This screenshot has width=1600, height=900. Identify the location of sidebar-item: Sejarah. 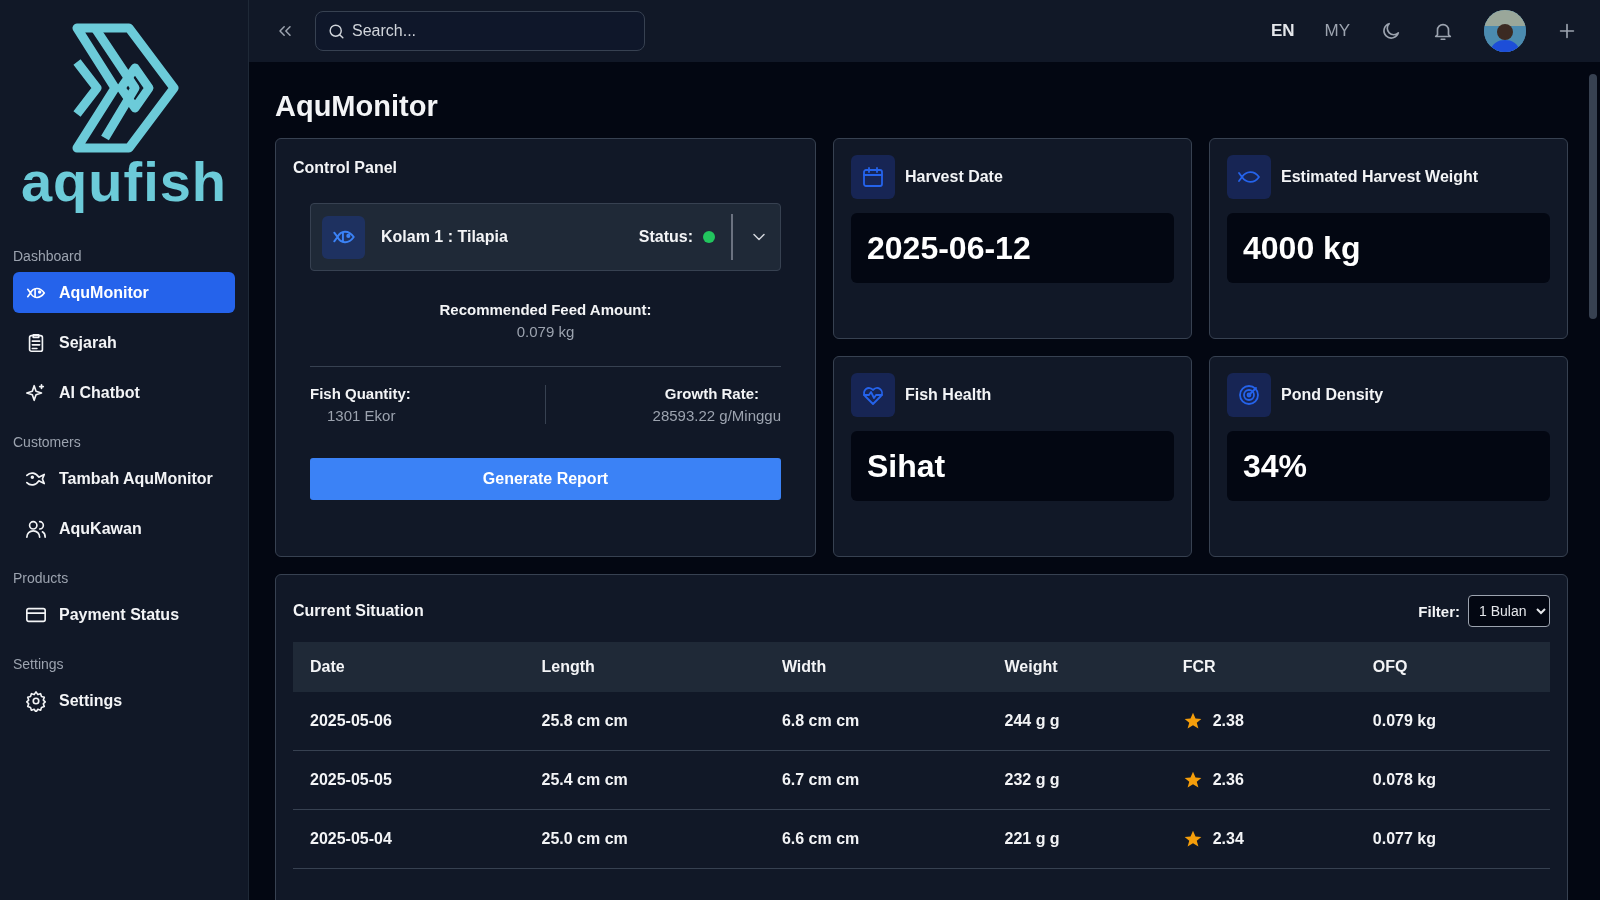
(124, 342).